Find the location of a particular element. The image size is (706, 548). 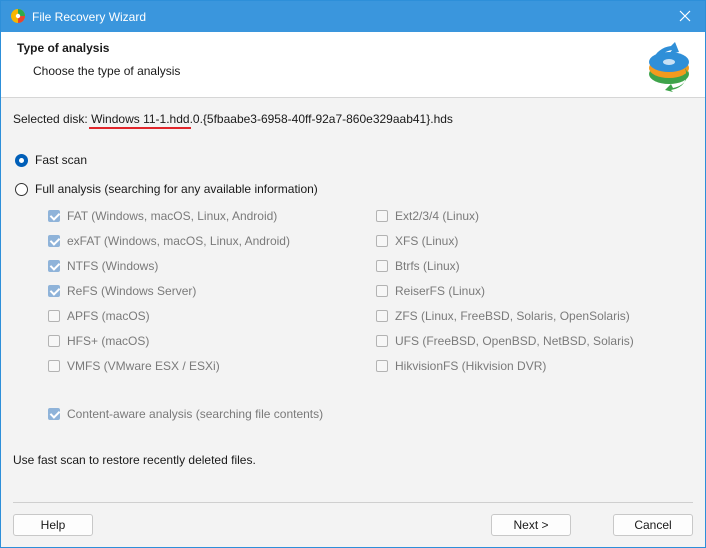

fs-checkbox-xfs: XFS (Linux) is located at coordinates (417, 241).